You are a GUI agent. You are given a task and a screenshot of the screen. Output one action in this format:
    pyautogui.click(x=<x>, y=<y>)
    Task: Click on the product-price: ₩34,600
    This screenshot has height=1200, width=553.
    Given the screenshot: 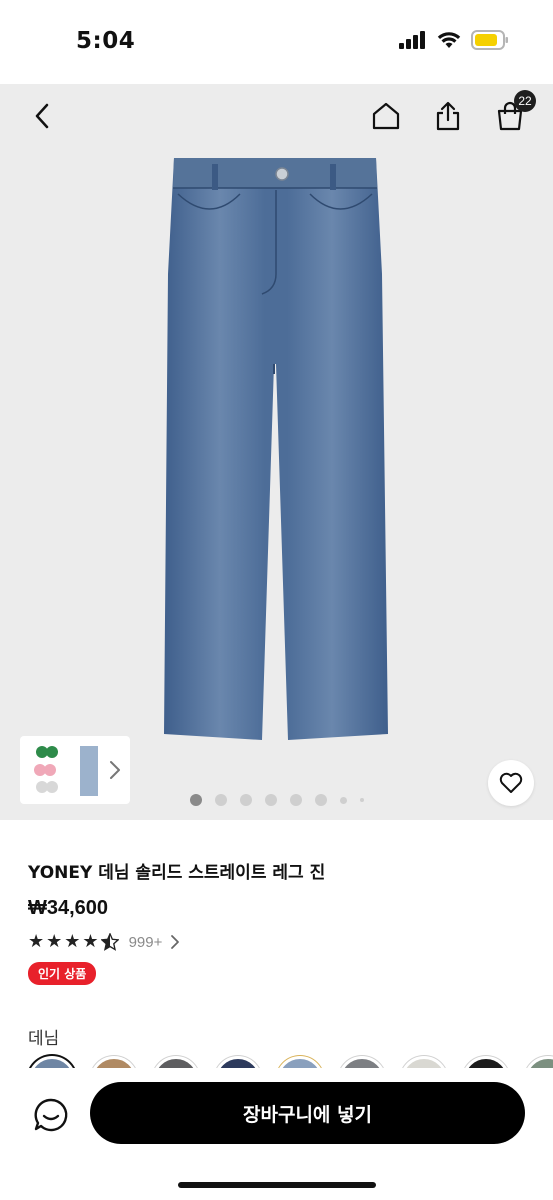 What is the action you would take?
    pyautogui.click(x=68, y=908)
    